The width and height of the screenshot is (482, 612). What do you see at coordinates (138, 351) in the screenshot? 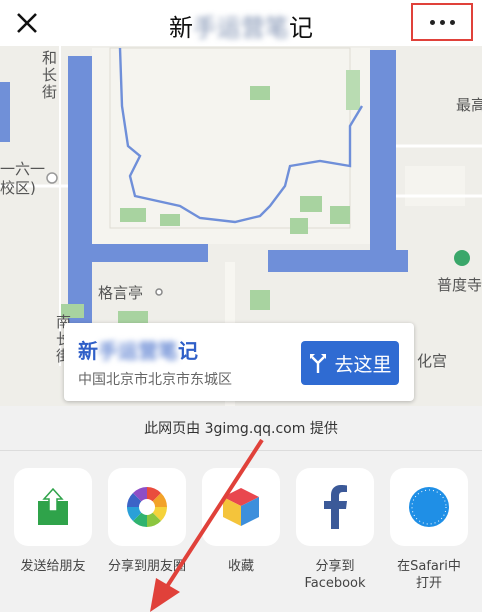
I see `location-title: 新手运营笔记` at bounding box center [138, 351].